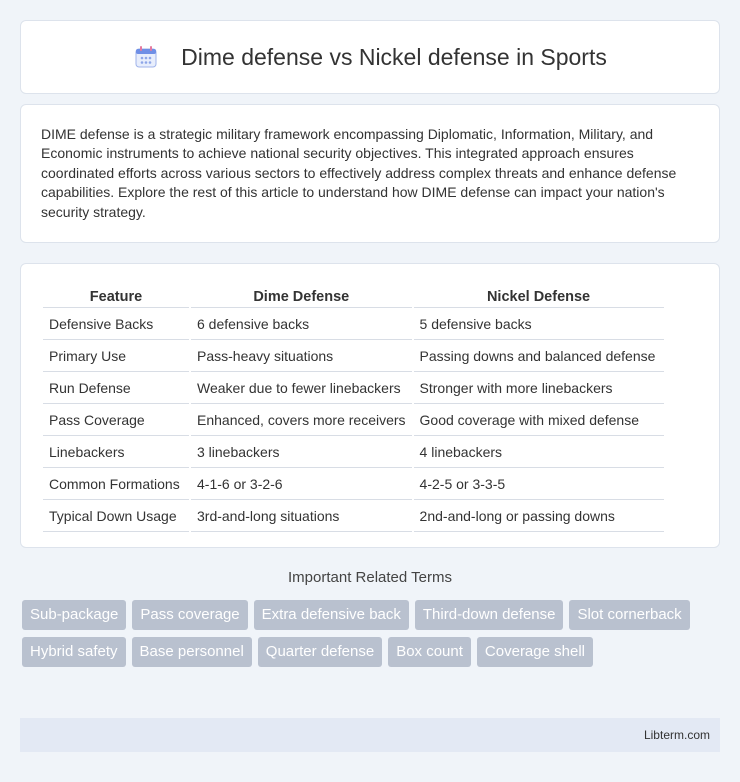  Describe the element at coordinates (301, 356) in the screenshot. I see `cell-dime: Pass-heavy situations` at that location.